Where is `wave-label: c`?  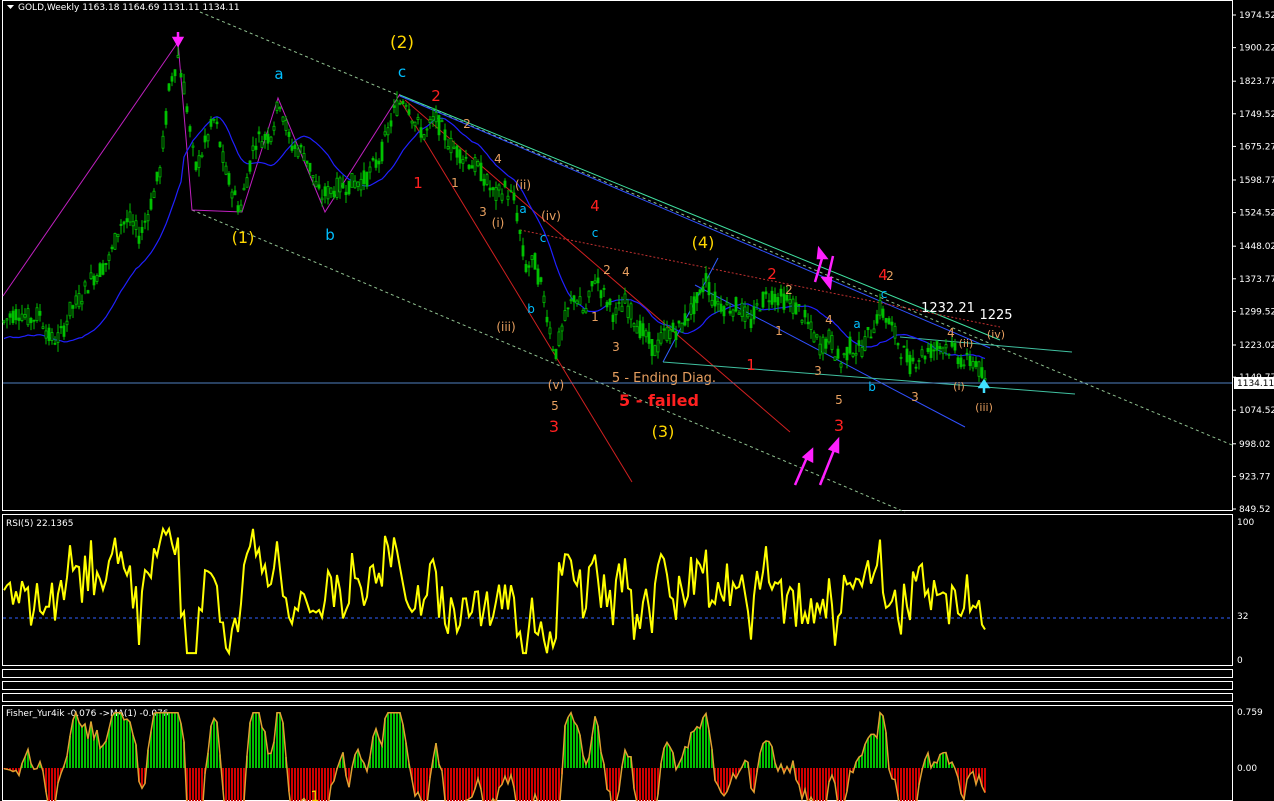
wave-label: c is located at coordinates (543, 238).